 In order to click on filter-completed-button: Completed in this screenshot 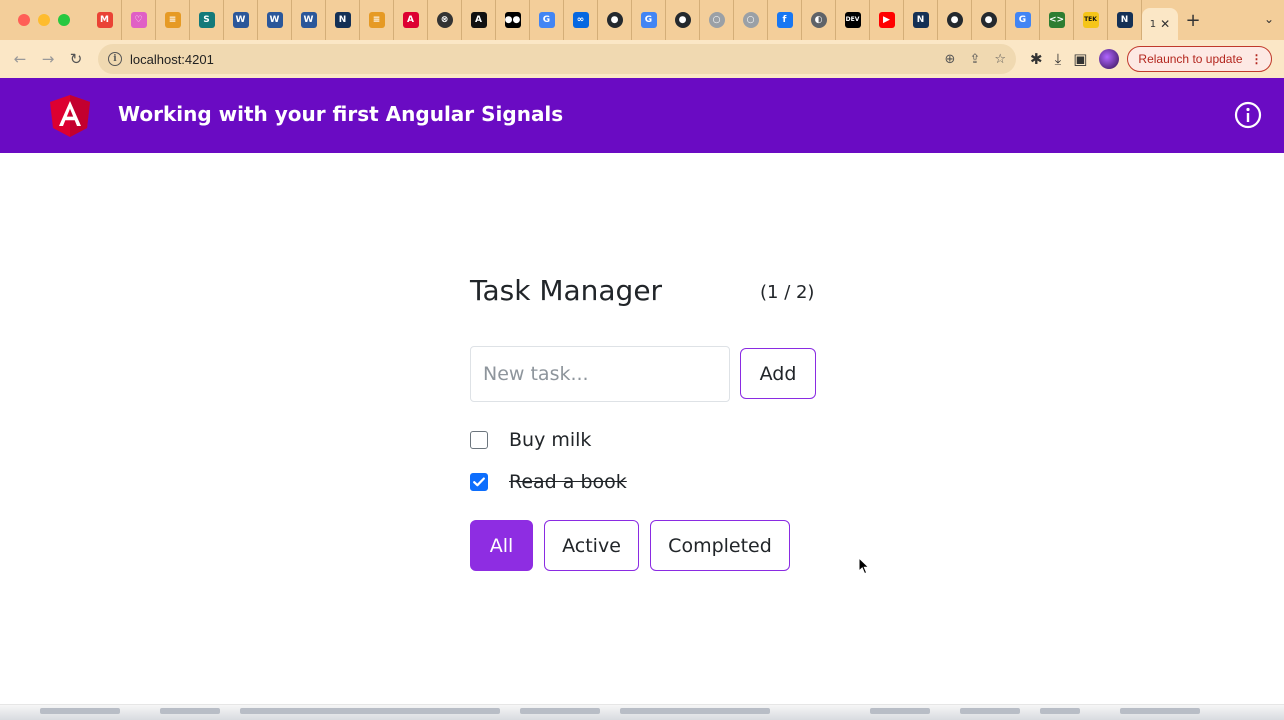, I will do `click(720, 545)`.